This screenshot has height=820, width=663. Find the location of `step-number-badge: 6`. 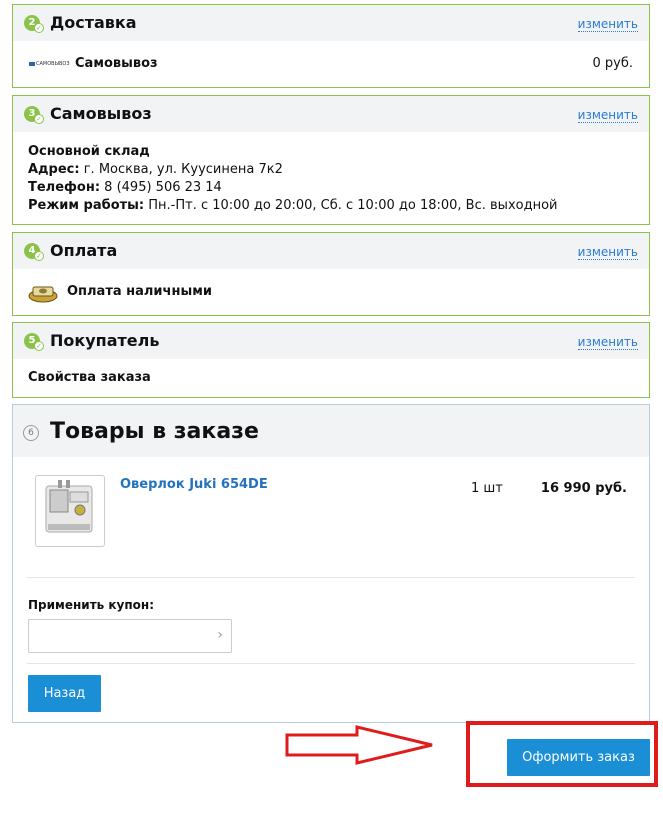

step-number-badge: 6 is located at coordinates (31, 433).